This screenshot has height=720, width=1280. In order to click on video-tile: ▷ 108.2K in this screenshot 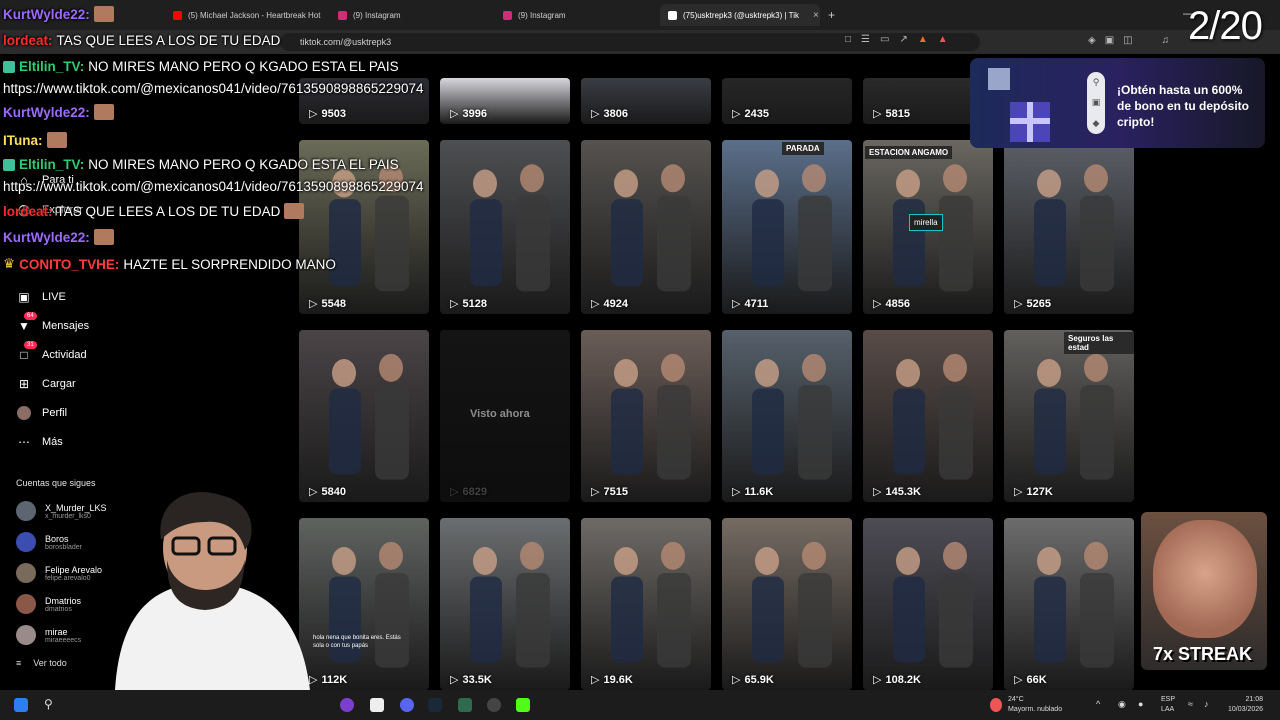, I will do `click(928, 604)`.